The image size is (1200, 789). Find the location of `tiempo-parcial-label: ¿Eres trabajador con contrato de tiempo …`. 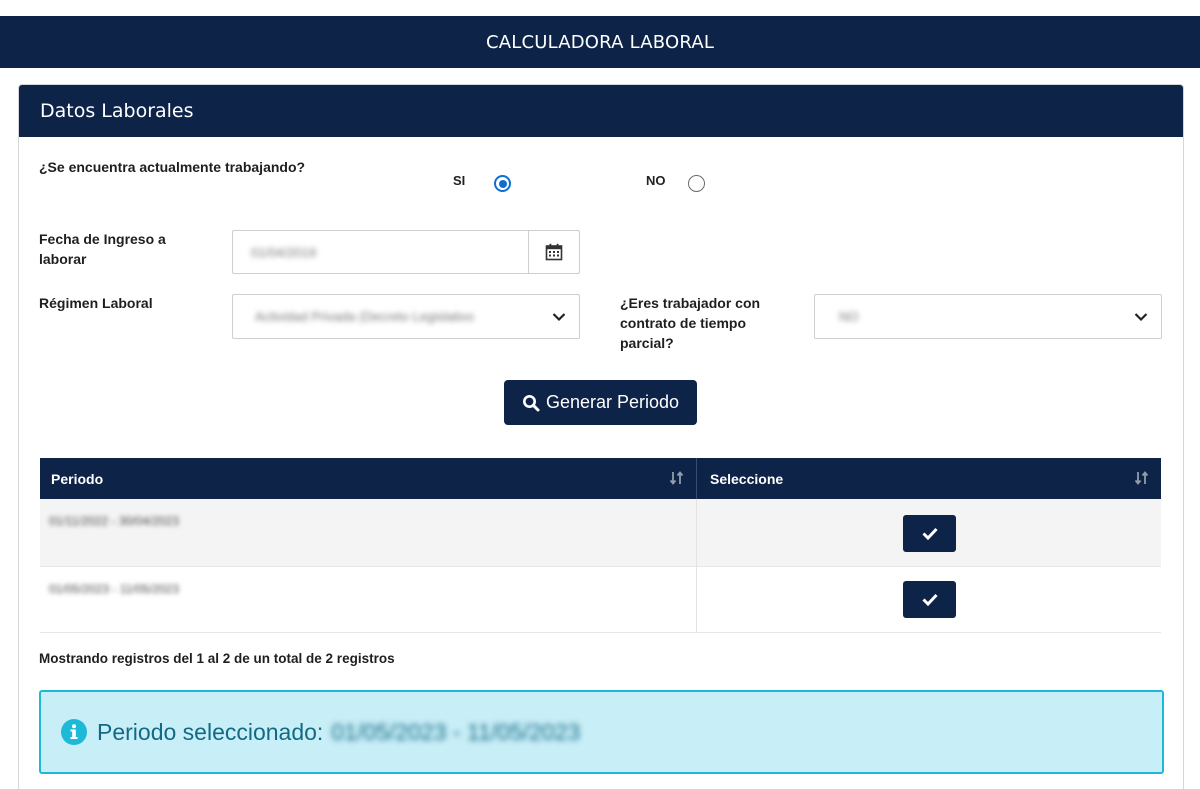

tiempo-parcial-label: ¿Eres trabajador con contrato de tiempo … is located at coordinates (690, 323).